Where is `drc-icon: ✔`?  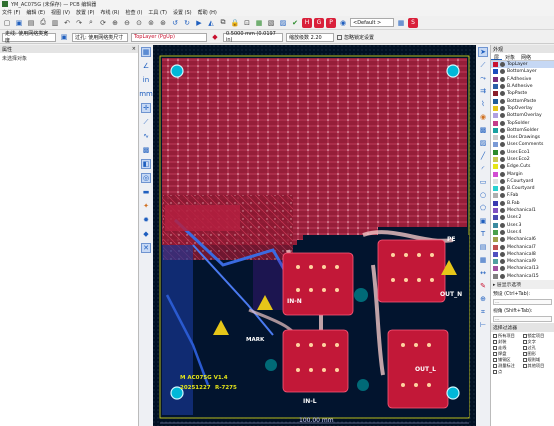 drc-icon: ✔ is located at coordinates (295, 23).